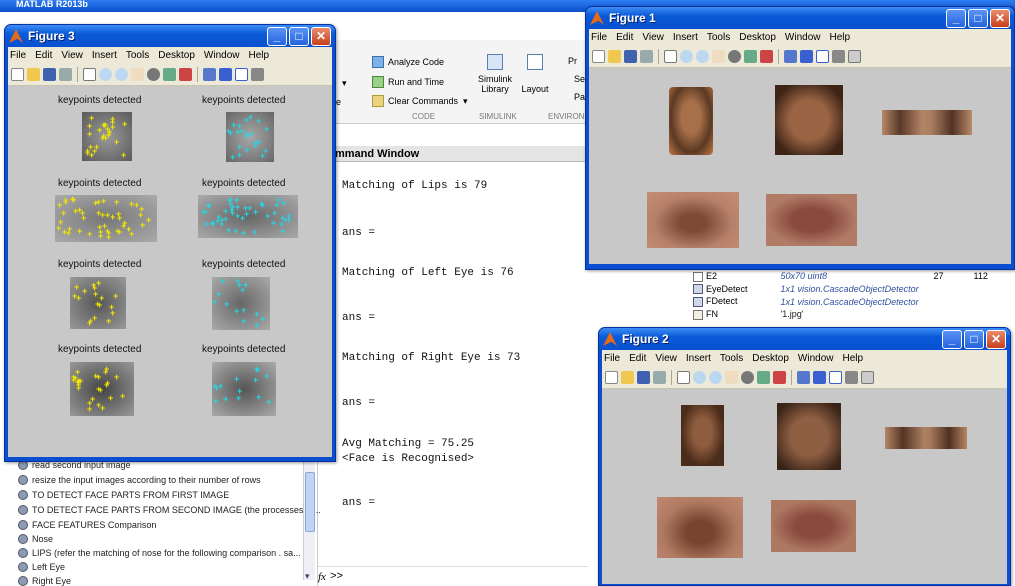 The height and width of the screenshot is (586, 1015). Describe the element at coordinates (840, 314) in the screenshot. I see `workspace-row: FN '1.jpg'` at that location.